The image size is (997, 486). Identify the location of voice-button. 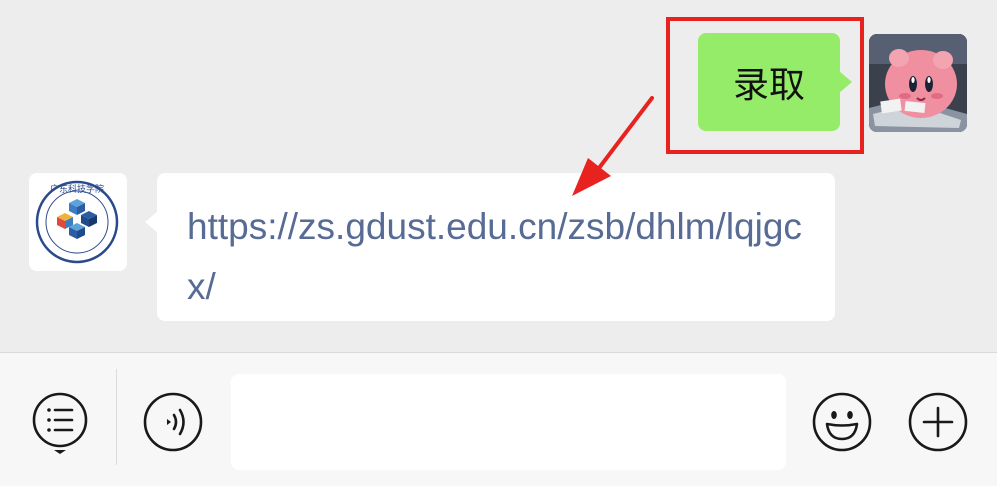
(173, 422).